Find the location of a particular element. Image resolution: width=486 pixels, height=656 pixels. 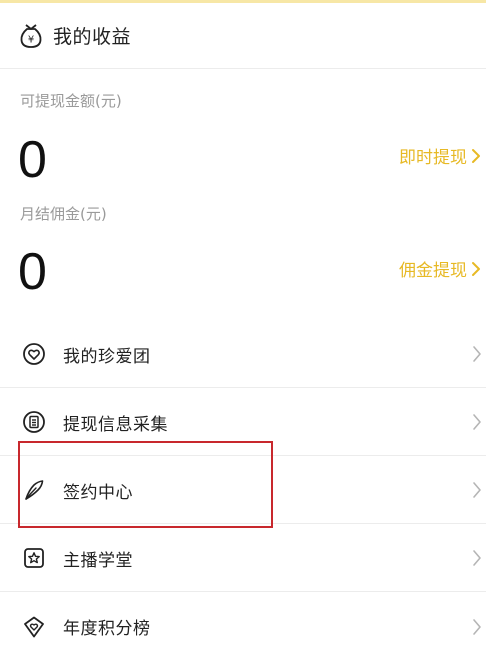

menu-item-label: 我的珍爱团 is located at coordinates (107, 356).